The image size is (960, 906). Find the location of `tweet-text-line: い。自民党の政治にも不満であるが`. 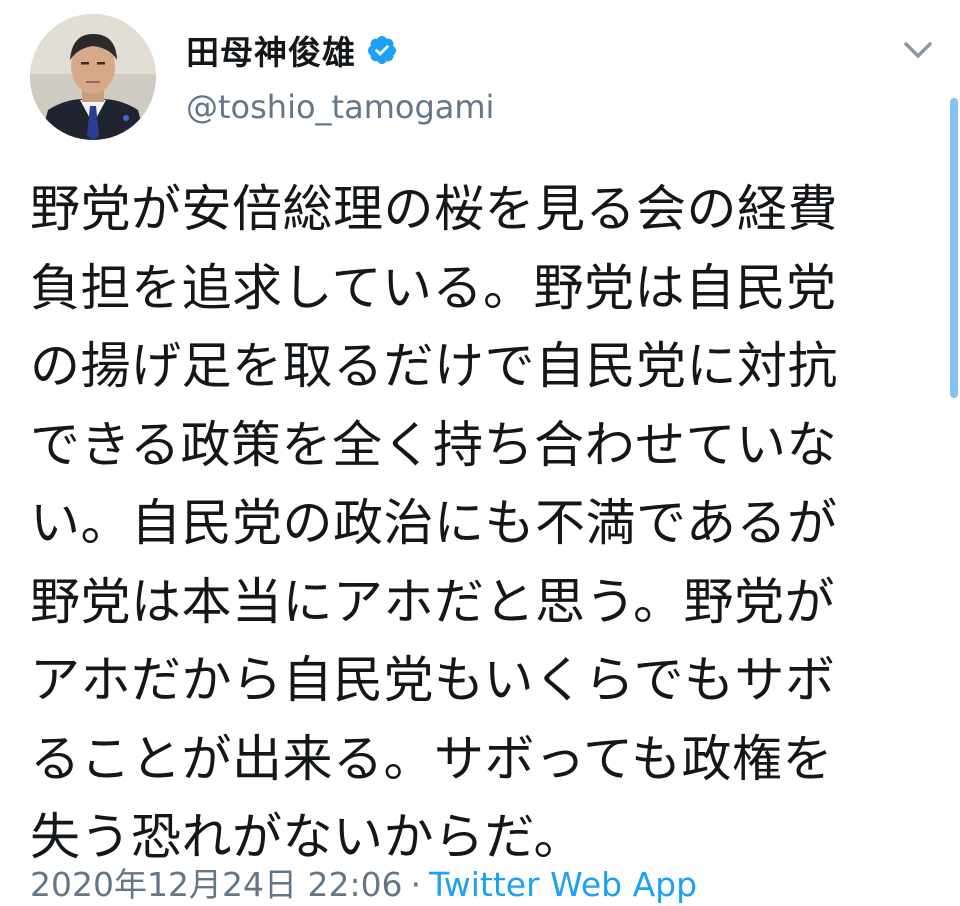

tweet-text-line: い。自民党の政治にも不満であるが is located at coordinates (434, 523).